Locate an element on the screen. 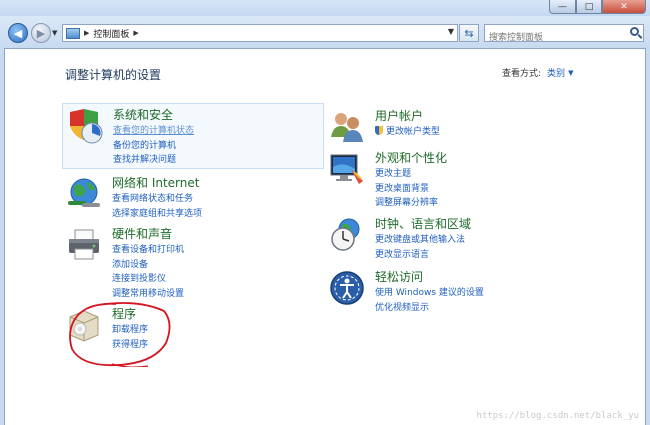  view-by: 查看方式: 类别 ▼ is located at coordinates (537, 73).